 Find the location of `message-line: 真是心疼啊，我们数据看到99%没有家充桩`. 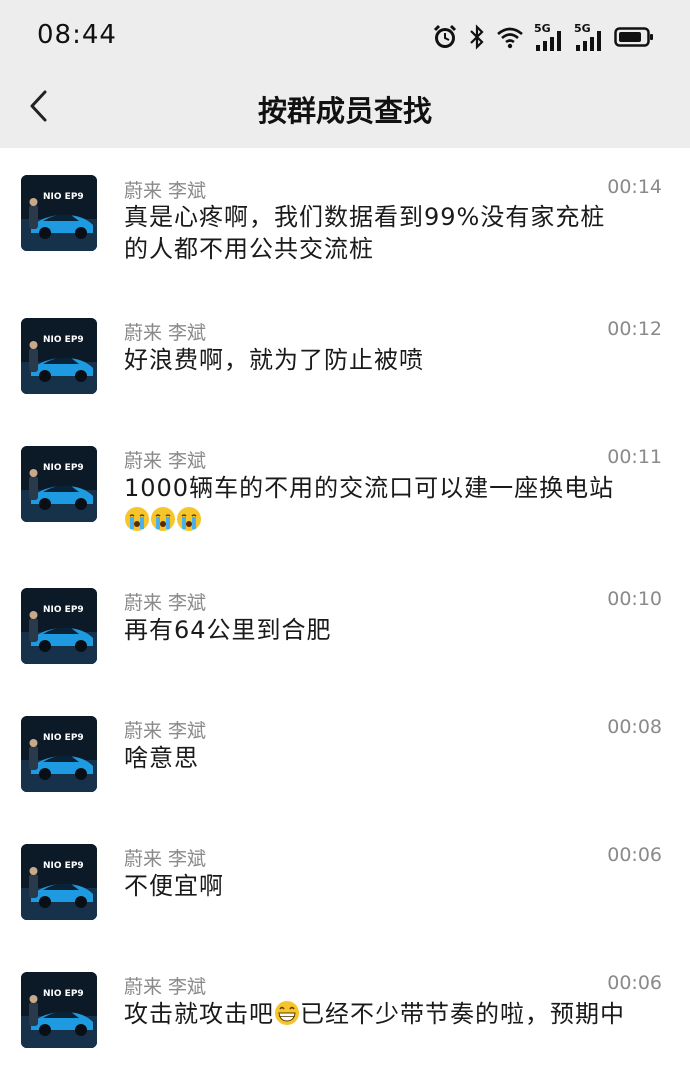

message-line: 真是心疼啊，我们数据看到99%没有家充桩 is located at coordinates (365, 217).